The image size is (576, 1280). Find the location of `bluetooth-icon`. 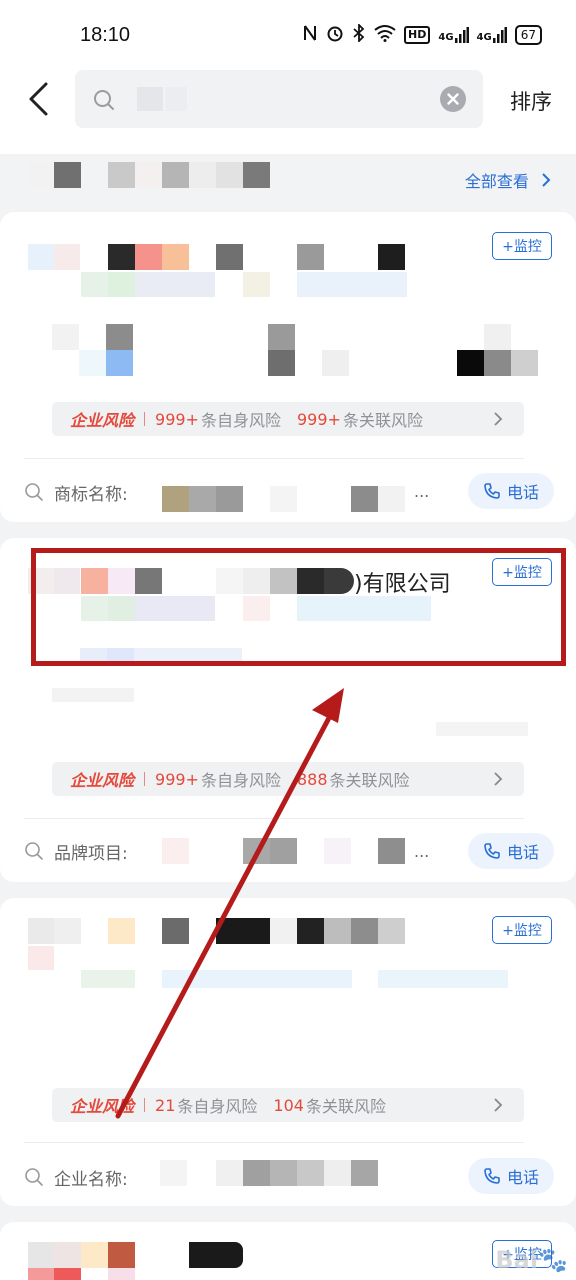

bluetooth-icon is located at coordinates (359, 34).